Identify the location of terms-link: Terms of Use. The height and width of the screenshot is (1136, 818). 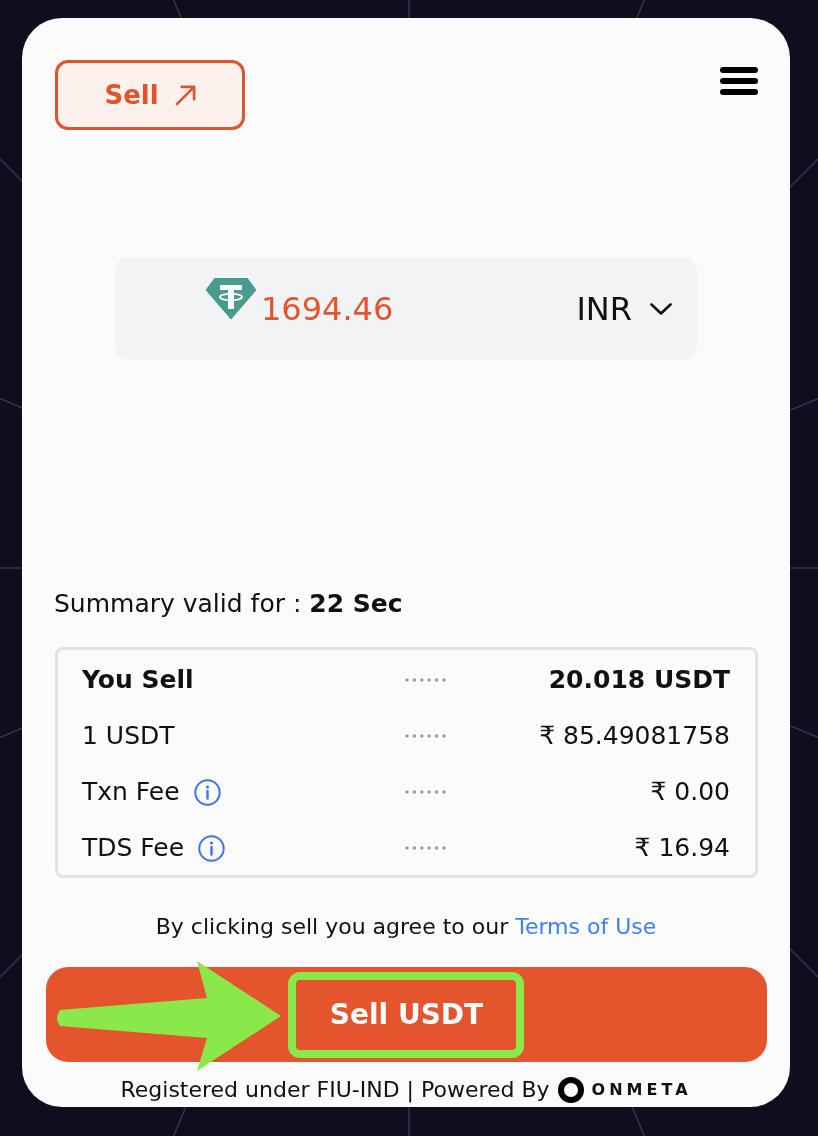
(586, 926).